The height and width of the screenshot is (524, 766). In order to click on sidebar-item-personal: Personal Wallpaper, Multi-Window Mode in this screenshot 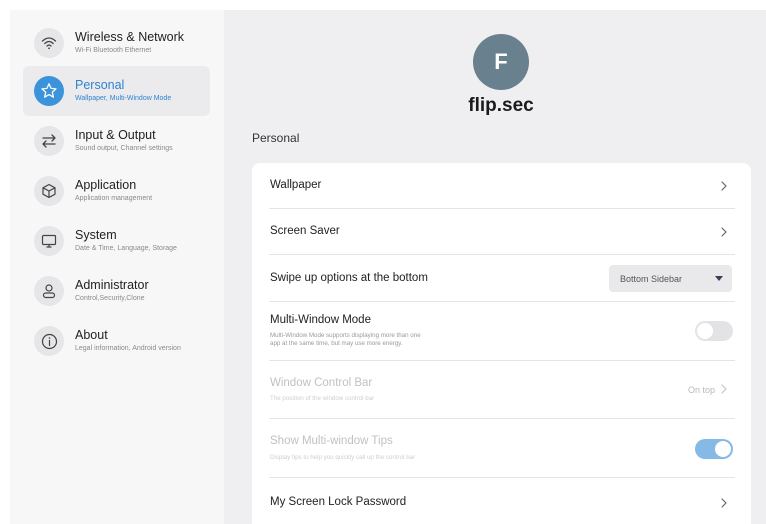, I will do `click(116, 91)`.